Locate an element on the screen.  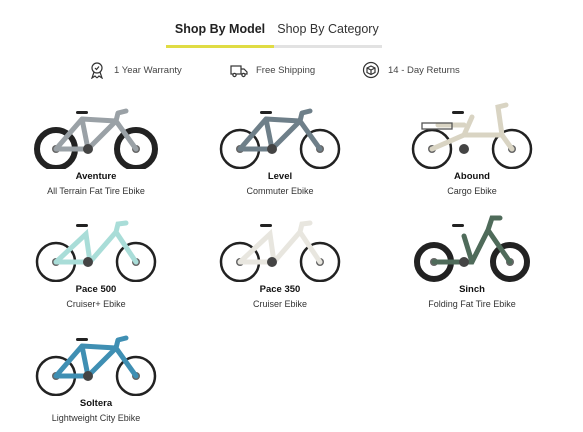
product-name: Pace 350 is located at coordinates (280, 290).